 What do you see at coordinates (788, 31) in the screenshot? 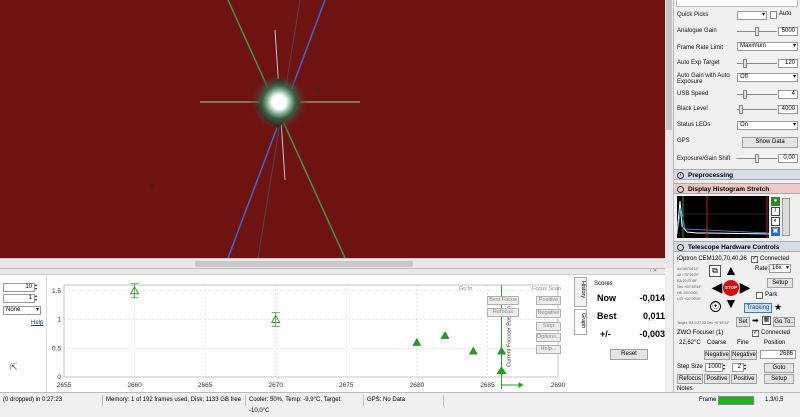
I see `analogue-gain-input: 5000` at bounding box center [788, 31].